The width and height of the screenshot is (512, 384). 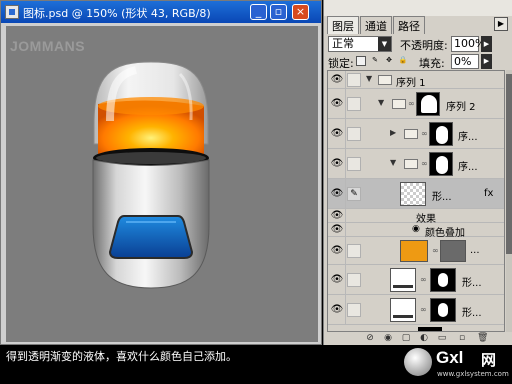 I want to click on trash-icon: 🗑, so click(x=482, y=338).